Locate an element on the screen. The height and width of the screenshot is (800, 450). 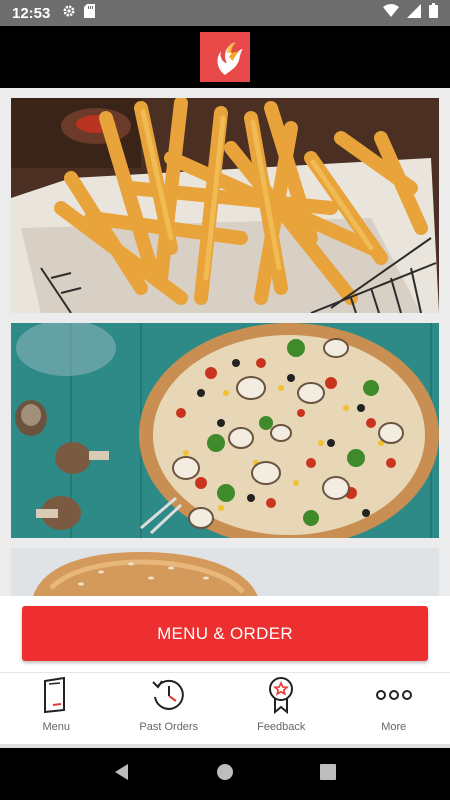
nav-label-feedback: Feedback is located at coordinates (281, 727).